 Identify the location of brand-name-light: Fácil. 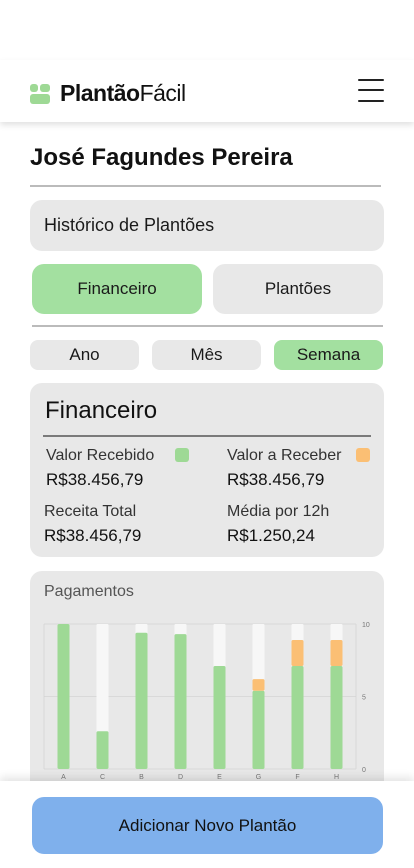
(163, 93).